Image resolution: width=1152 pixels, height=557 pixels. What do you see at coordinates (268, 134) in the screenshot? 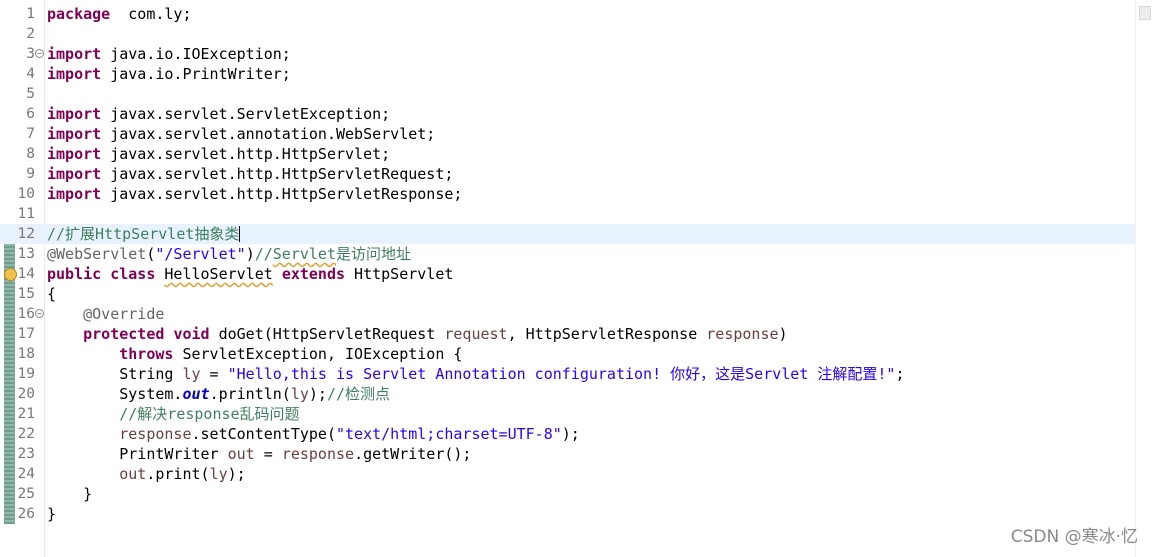
I see `code-token: javax.servlet.annotation.WebServlet;` at bounding box center [268, 134].